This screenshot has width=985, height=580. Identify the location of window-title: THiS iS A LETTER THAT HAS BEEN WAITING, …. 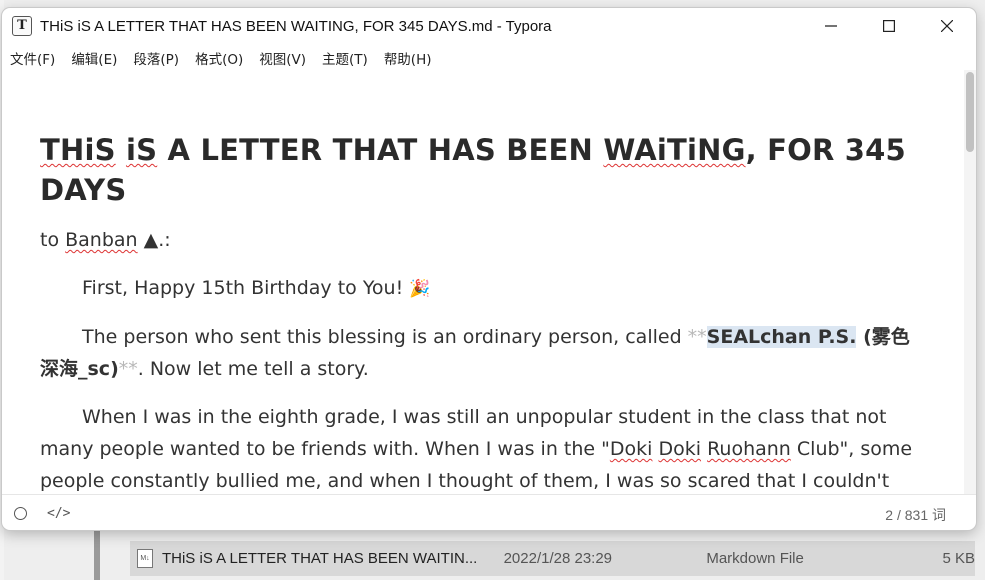
(296, 26).